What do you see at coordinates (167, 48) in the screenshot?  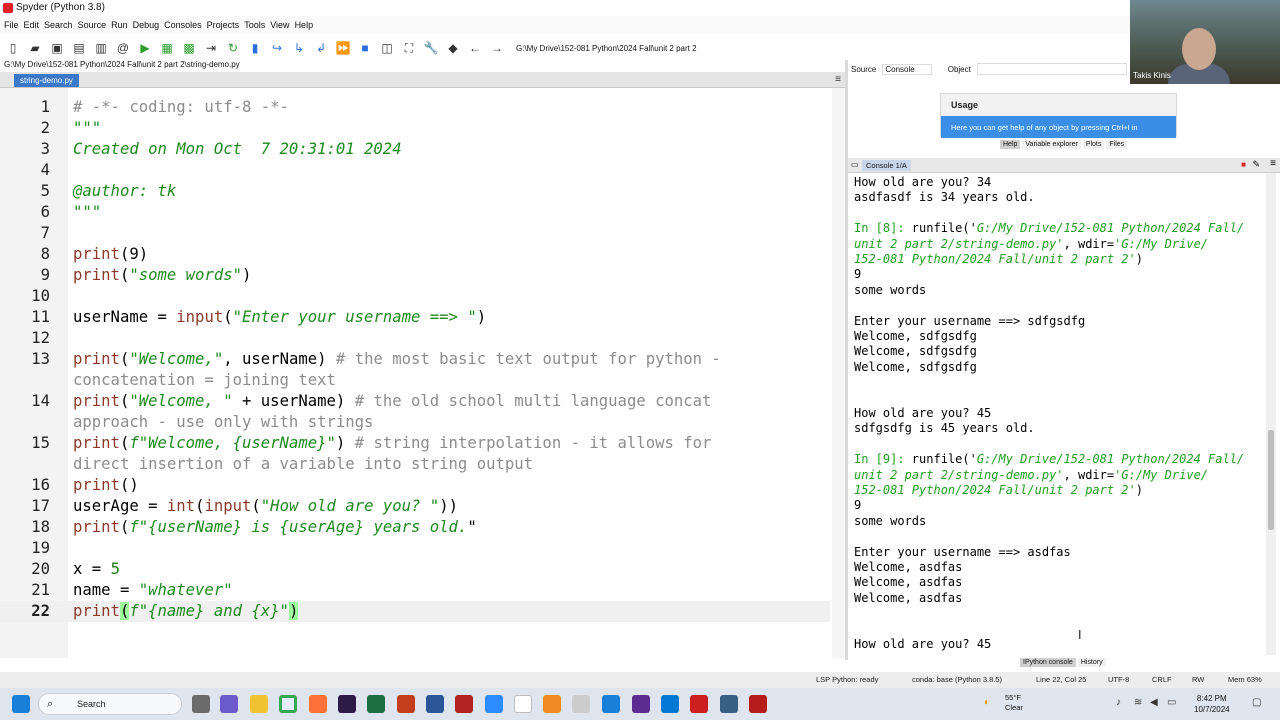 I see `run-cell-icon: ▦` at bounding box center [167, 48].